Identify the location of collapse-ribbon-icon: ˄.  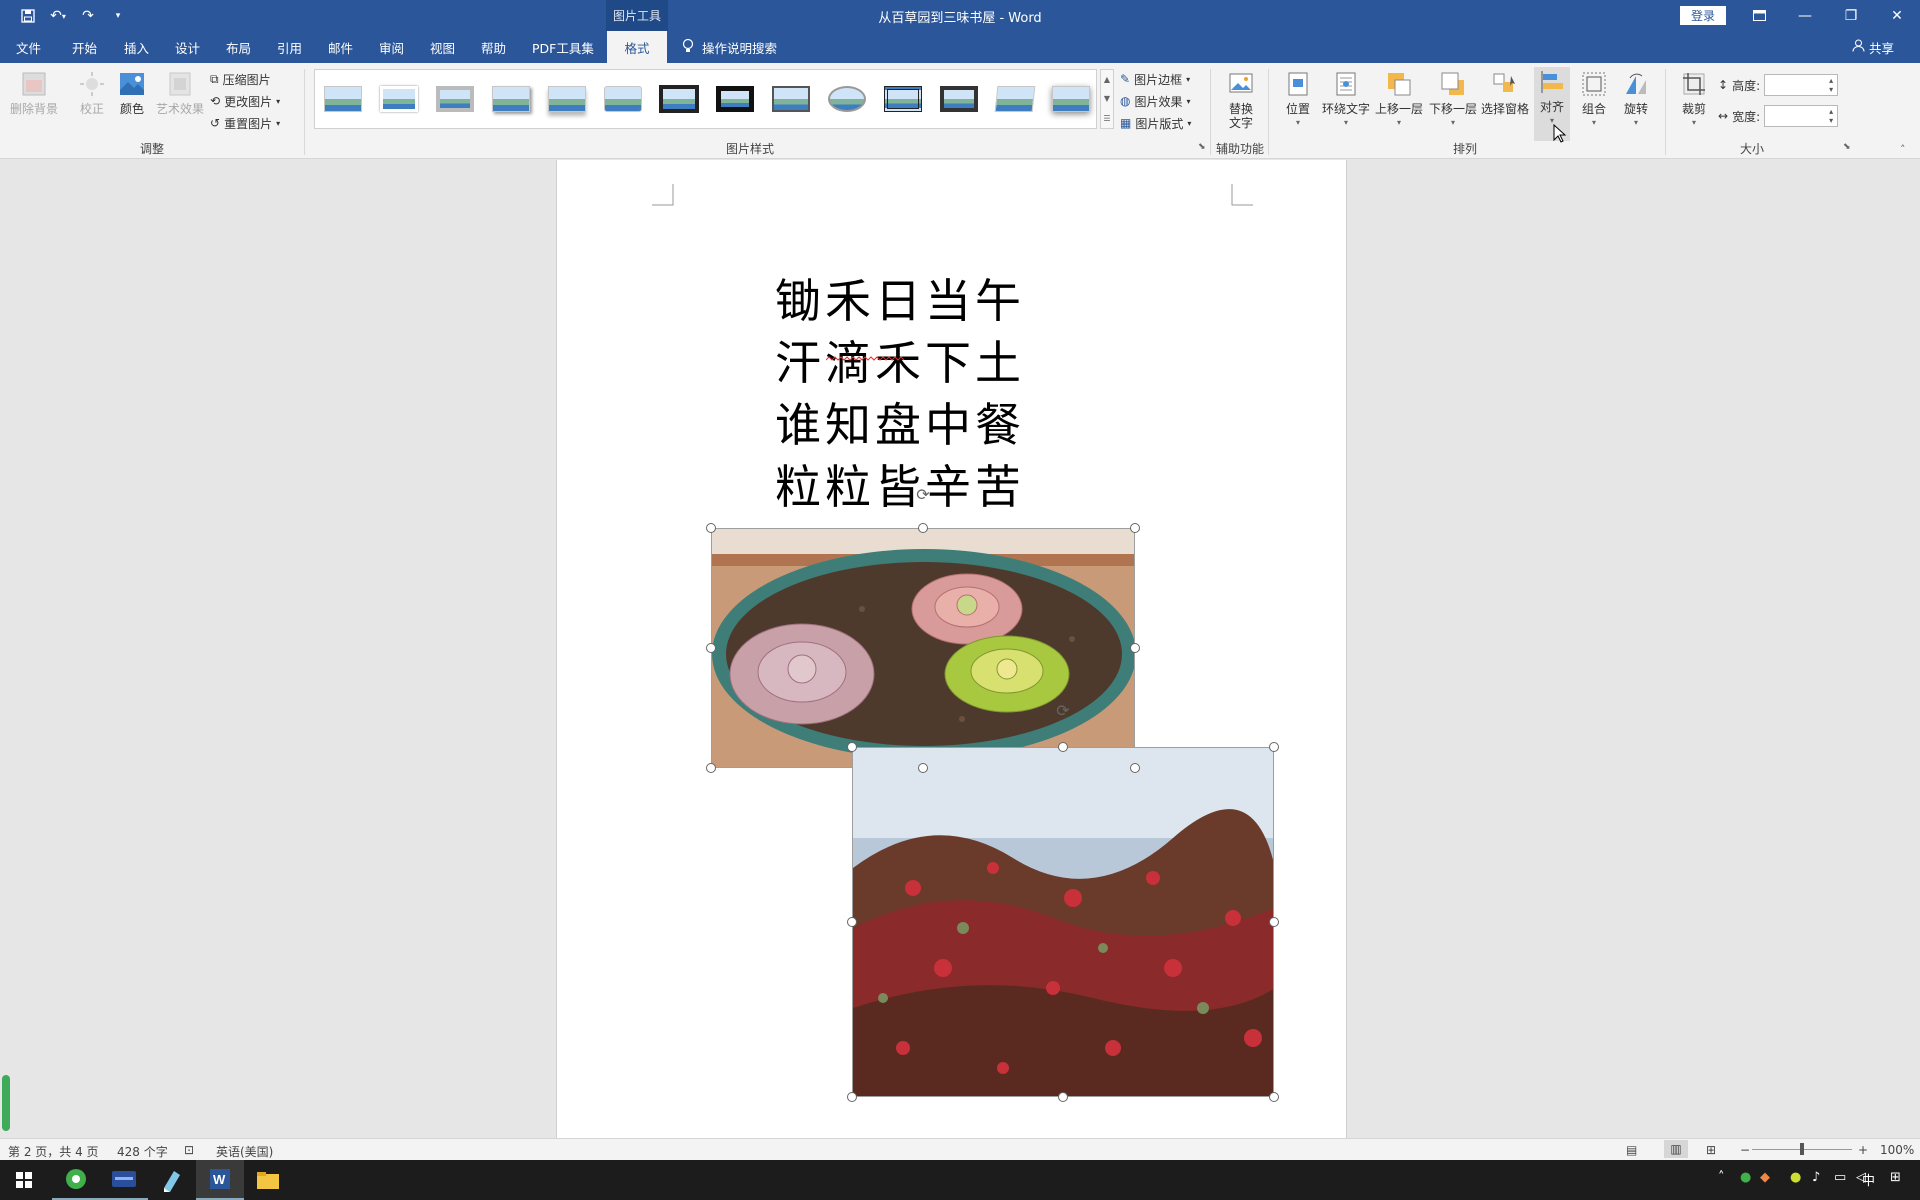
(1903, 149).